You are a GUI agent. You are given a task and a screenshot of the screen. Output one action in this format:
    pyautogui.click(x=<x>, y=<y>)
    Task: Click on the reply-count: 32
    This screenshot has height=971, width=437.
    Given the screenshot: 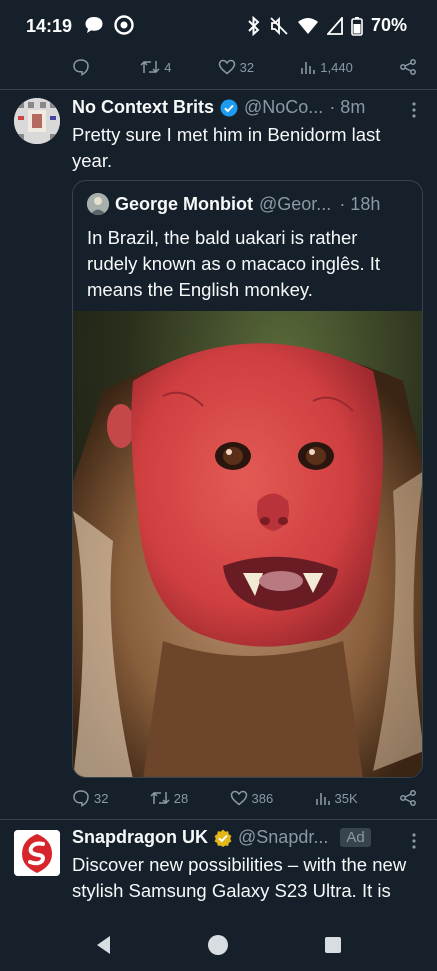 What is the action you would take?
    pyautogui.click(x=101, y=798)
    